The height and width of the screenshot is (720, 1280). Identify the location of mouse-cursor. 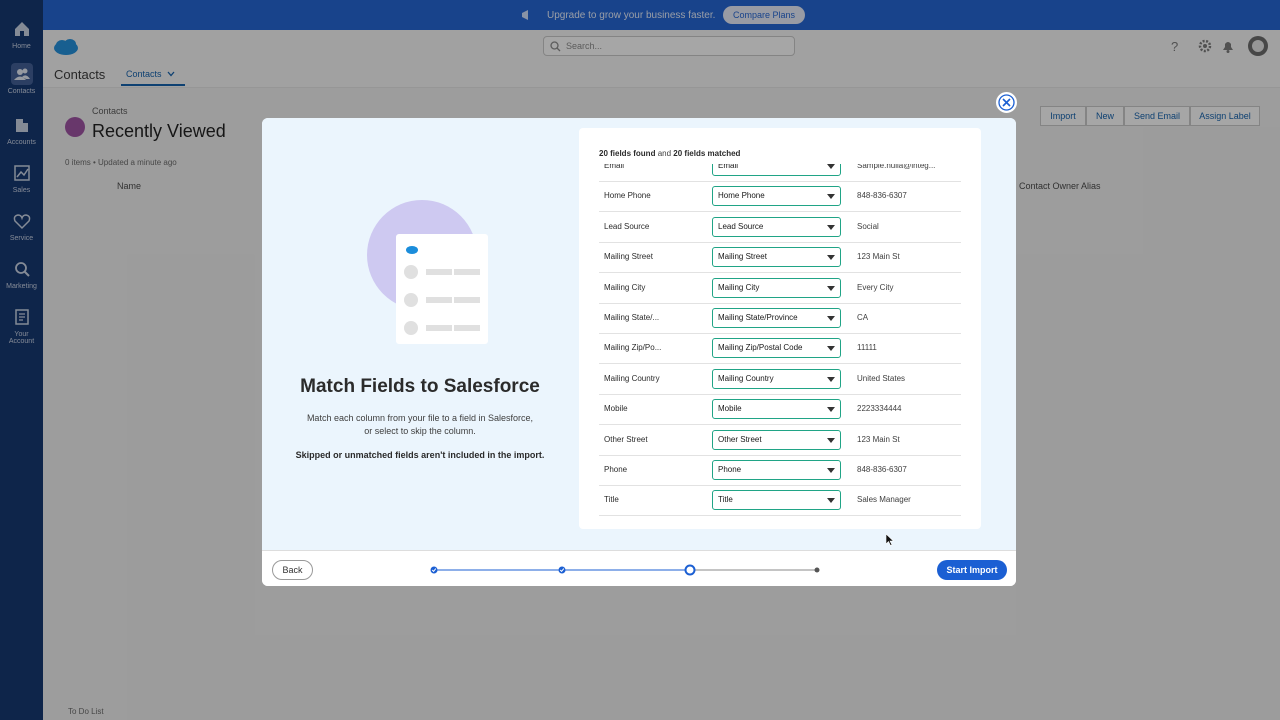
(890, 540).